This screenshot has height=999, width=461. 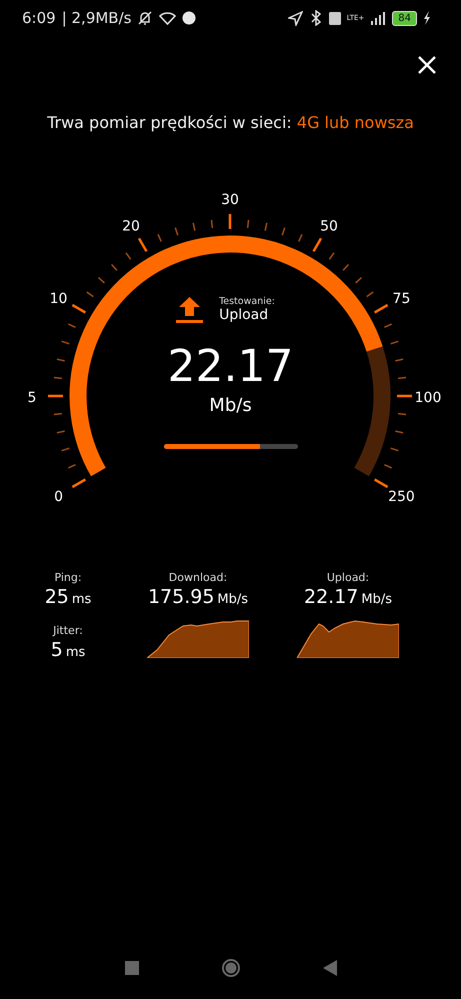 I want to click on download-unit: Mb/s, so click(x=232, y=599).